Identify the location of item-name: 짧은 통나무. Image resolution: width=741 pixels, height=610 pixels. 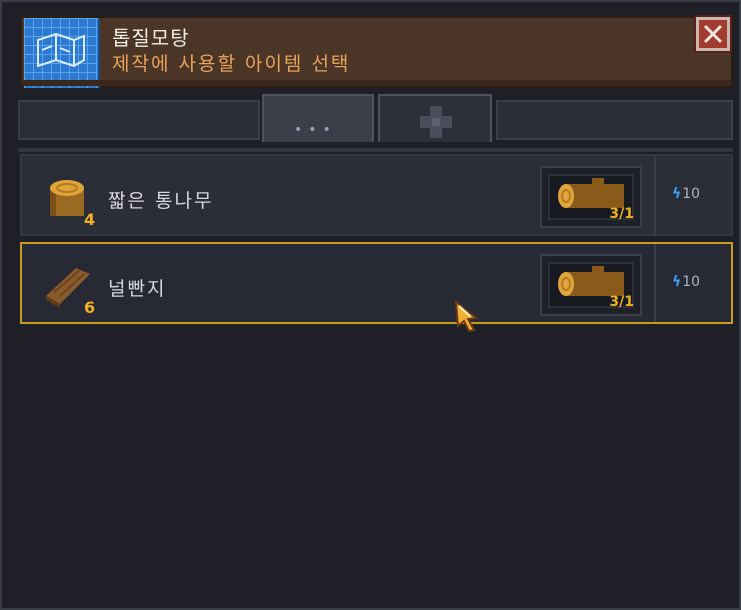
(161, 201).